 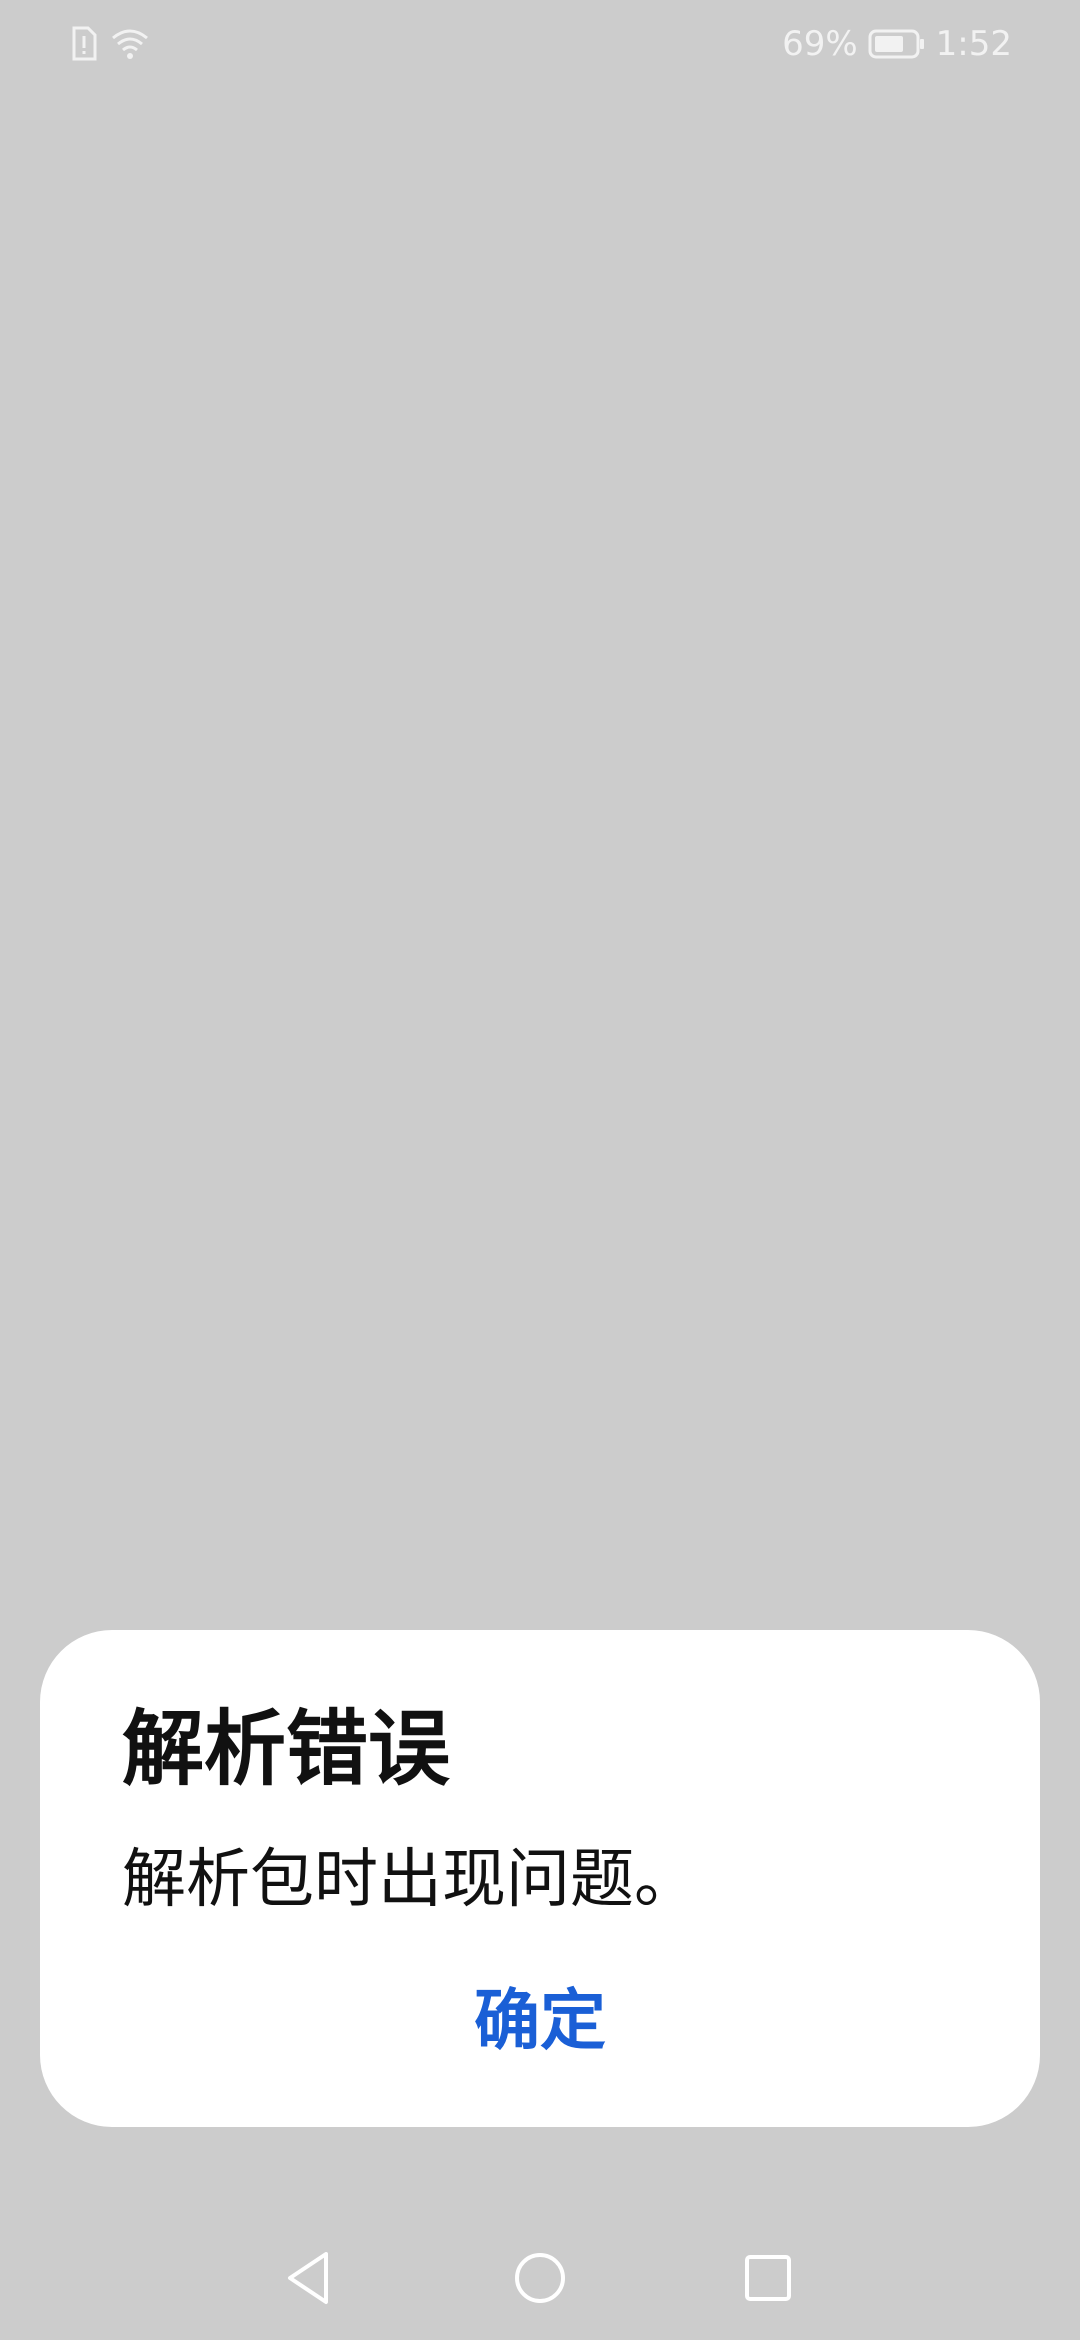 What do you see at coordinates (286, 1749) in the screenshot?
I see `dialog-title: 解析错误` at bounding box center [286, 1749].